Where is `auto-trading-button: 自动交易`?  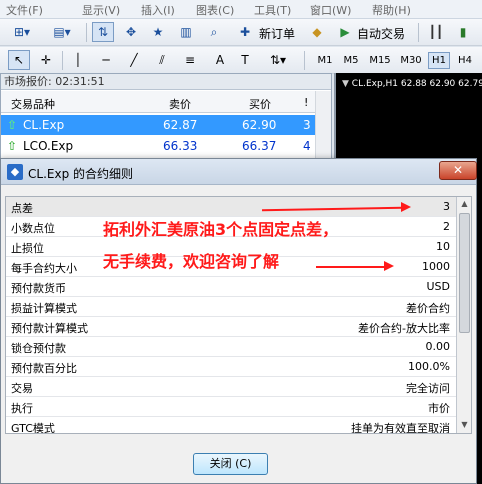 auto-trading-button: 自动交易 is located at coordinates (381, 33).